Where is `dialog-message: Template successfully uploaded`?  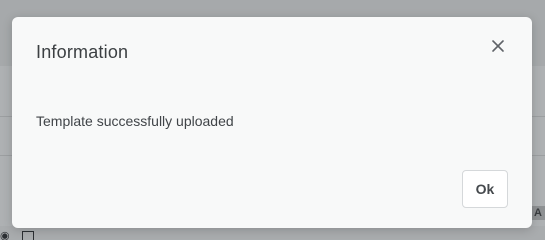 dialog-message: Template successfully uploaded is located at coordinates (135, 121).